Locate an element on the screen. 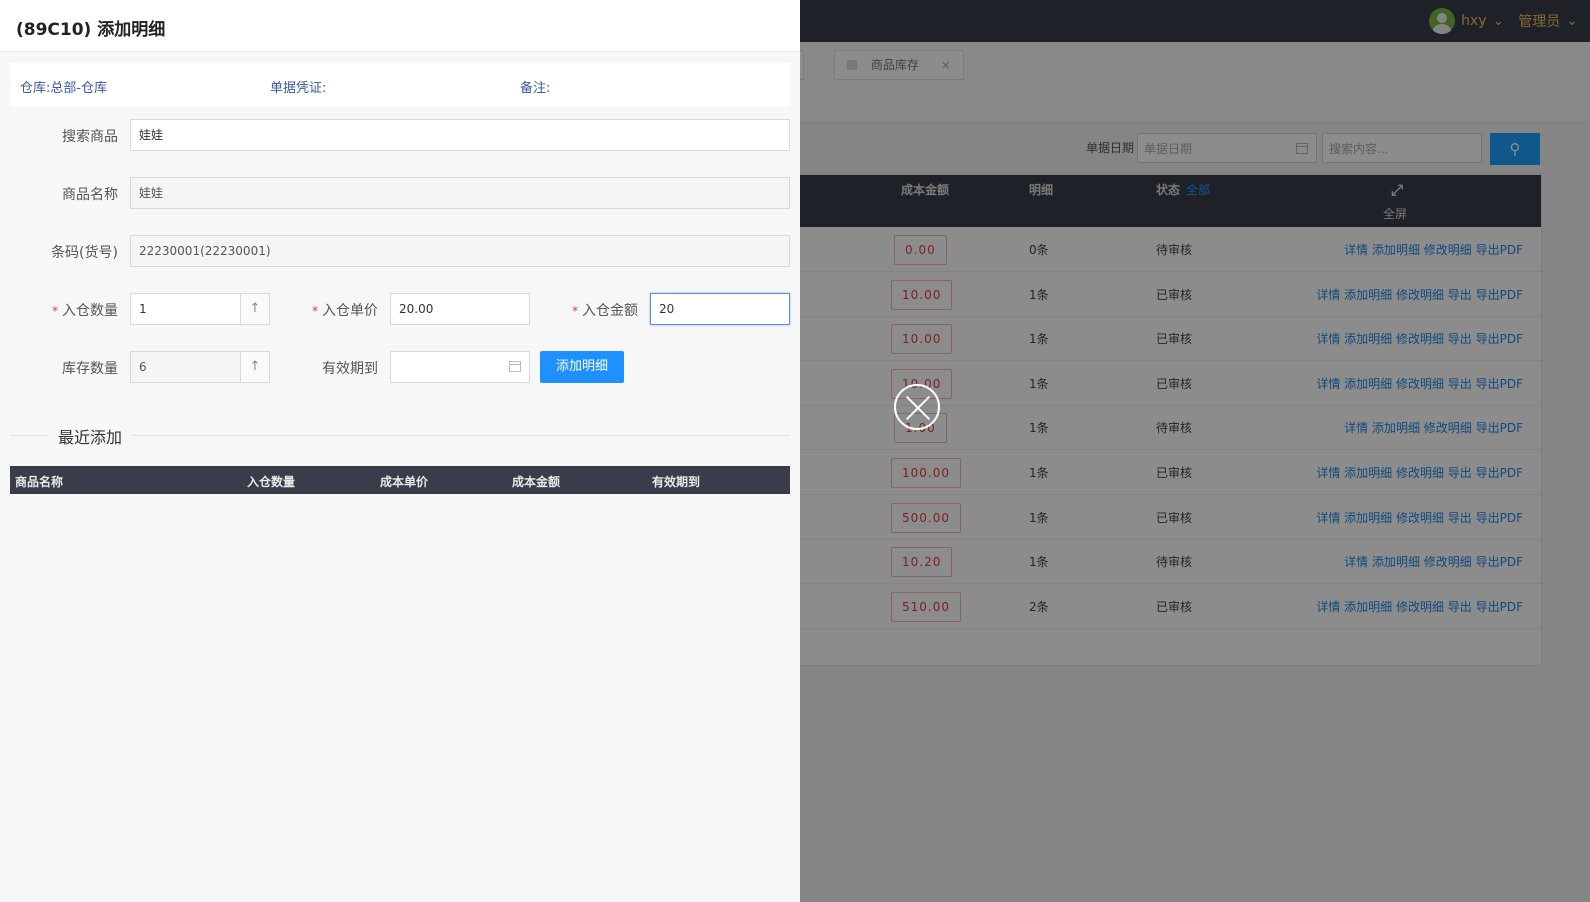 The image size is (1590, 902). expiry-label: 有效期到 is located at coordinates (350, 369).